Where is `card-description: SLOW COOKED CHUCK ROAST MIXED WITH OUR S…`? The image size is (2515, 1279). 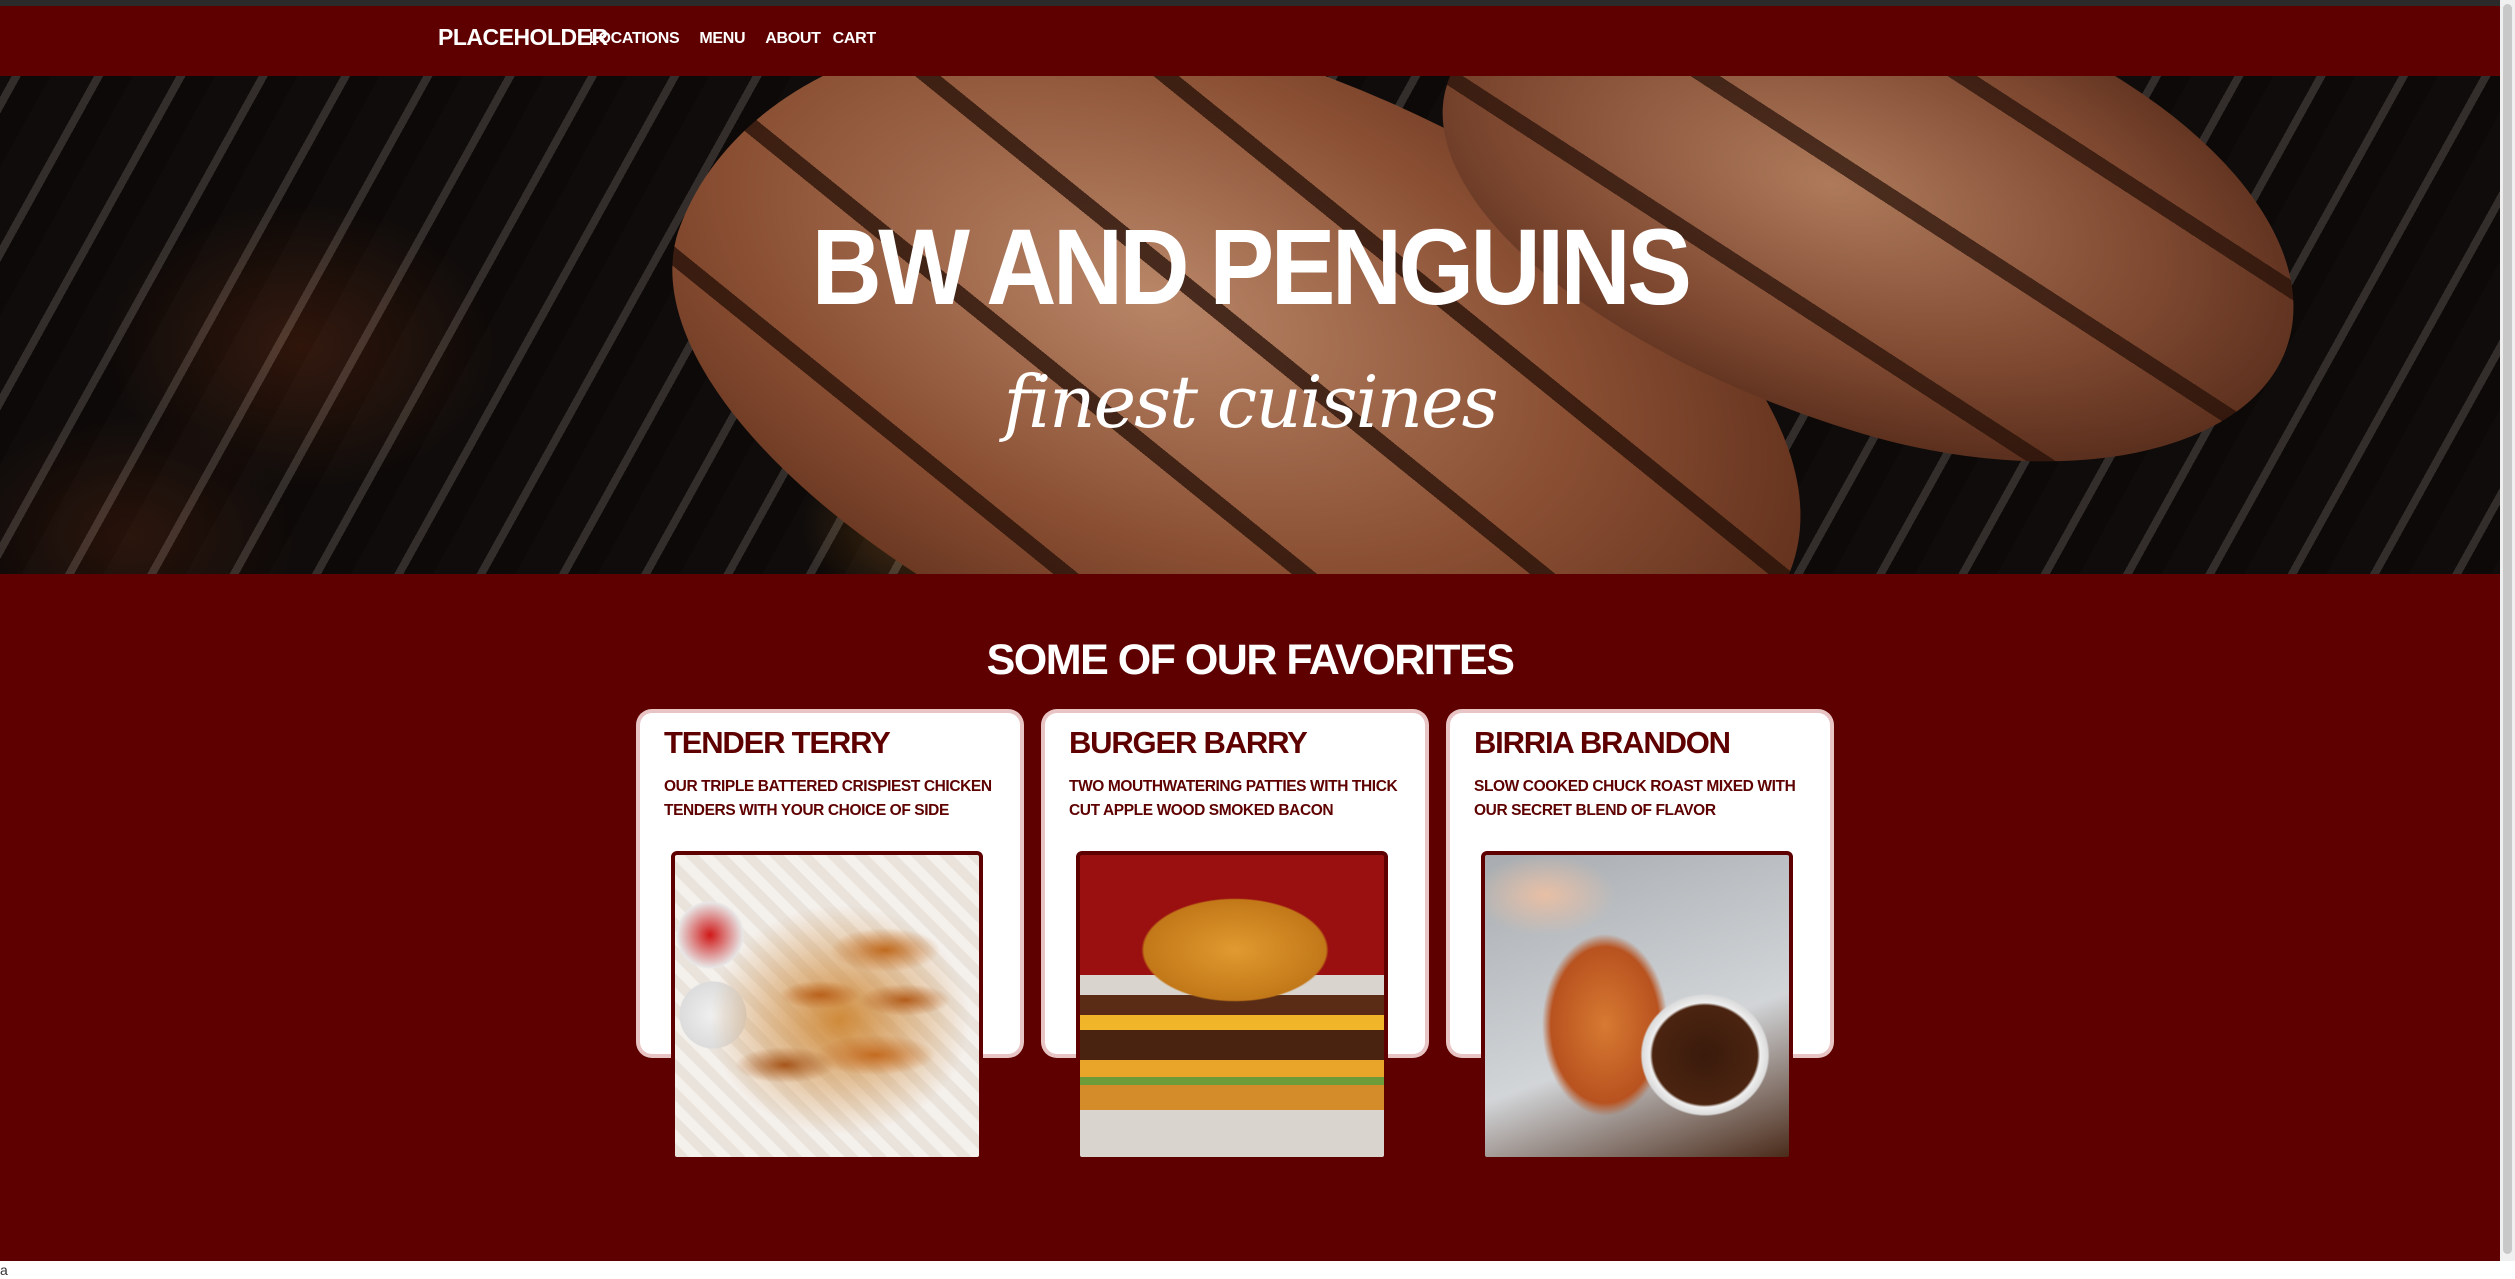
card-description: SLOW COOKED CHUCK ROAST MIXED WITH OUR S… is located at coordinates (1635, 798).